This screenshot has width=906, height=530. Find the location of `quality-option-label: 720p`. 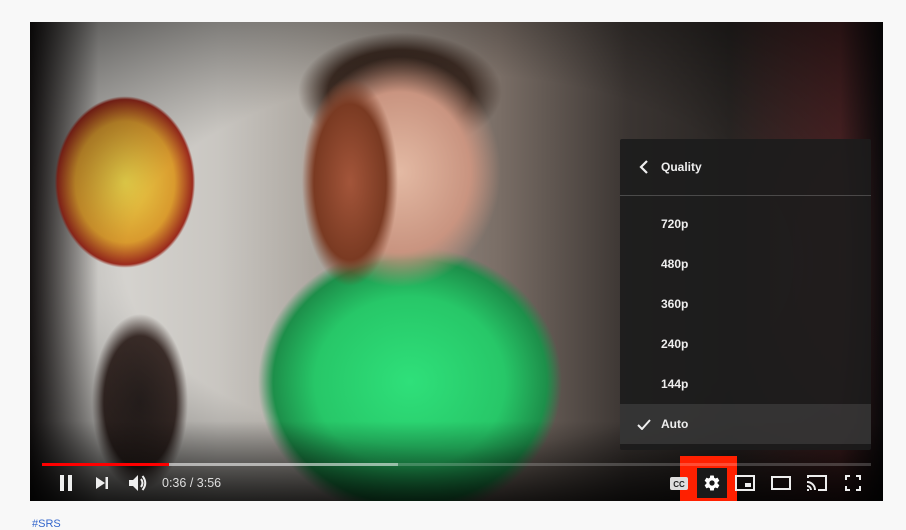

quality-option-label: 720p is located at coordinates (675, 224).